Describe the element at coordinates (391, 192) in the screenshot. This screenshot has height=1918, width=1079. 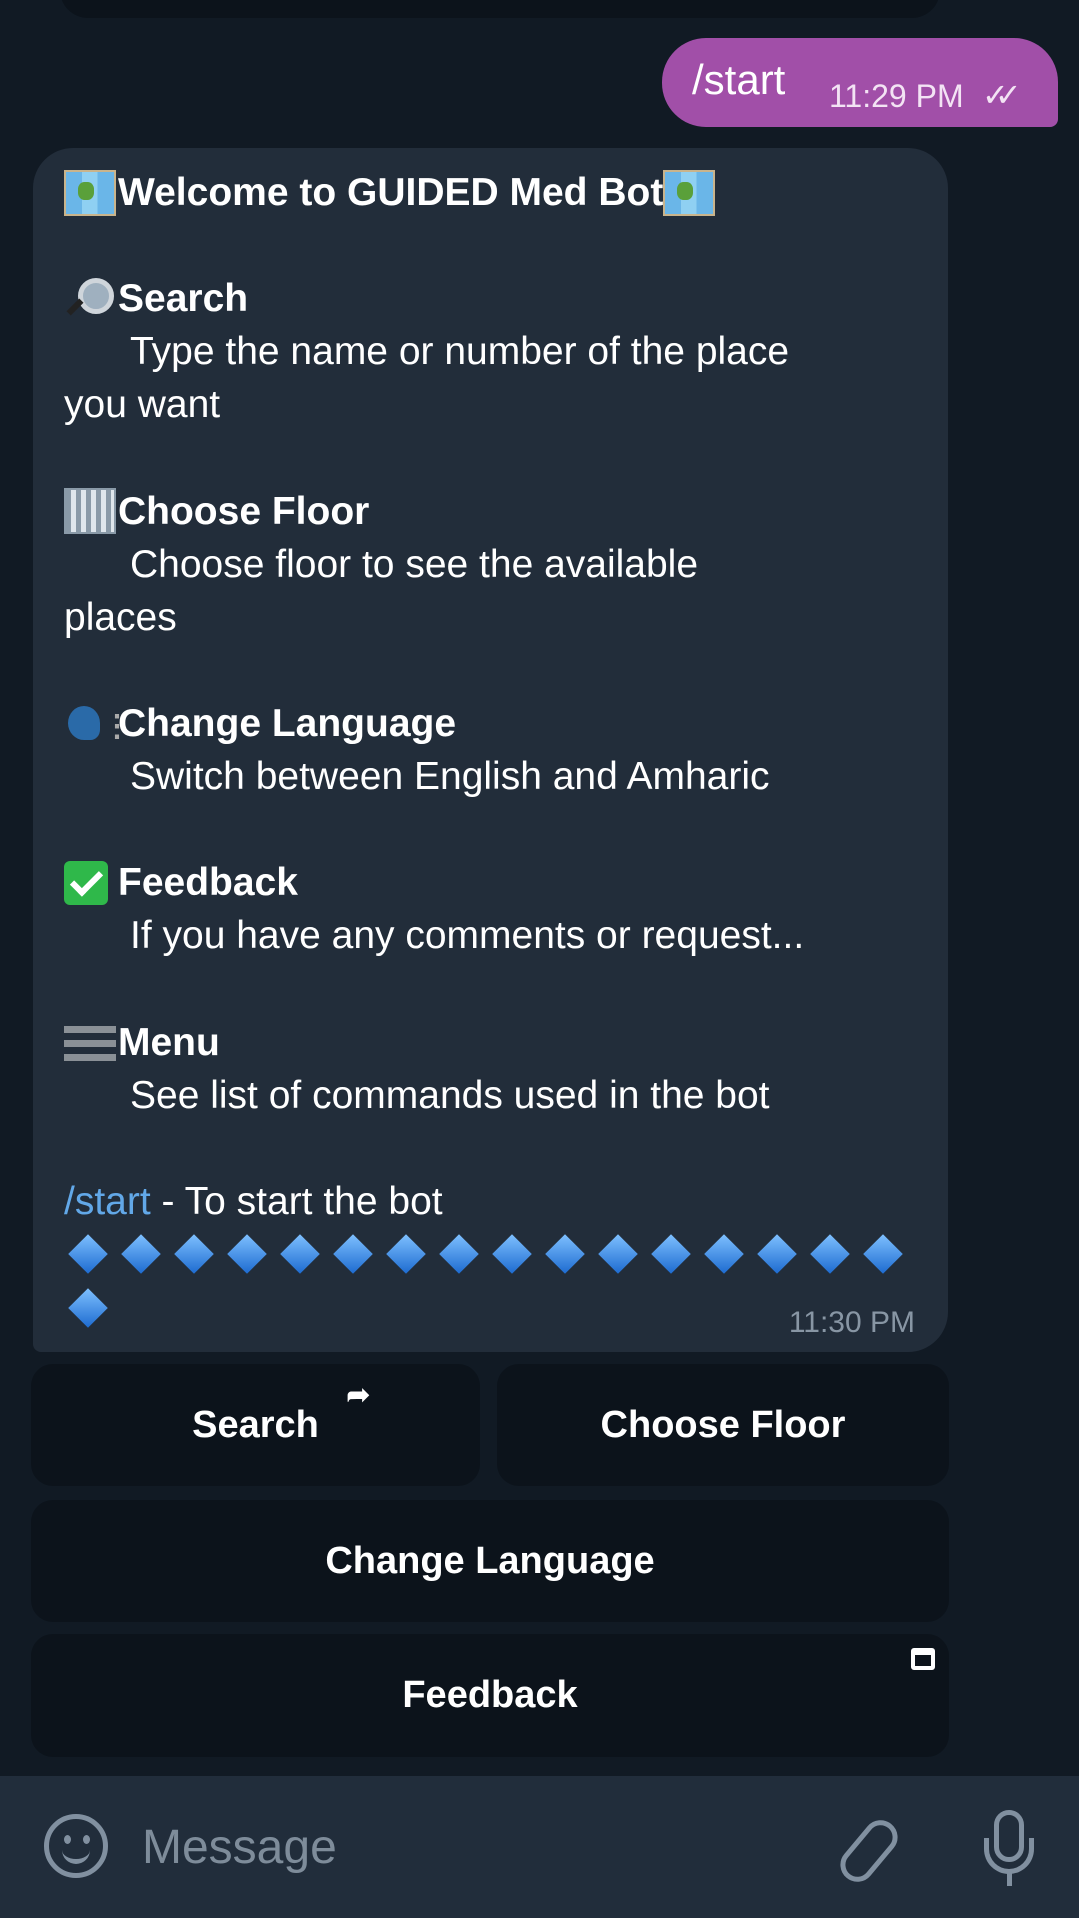
I see `title-text: Welcome to GUIDED Med Bot` at that location.